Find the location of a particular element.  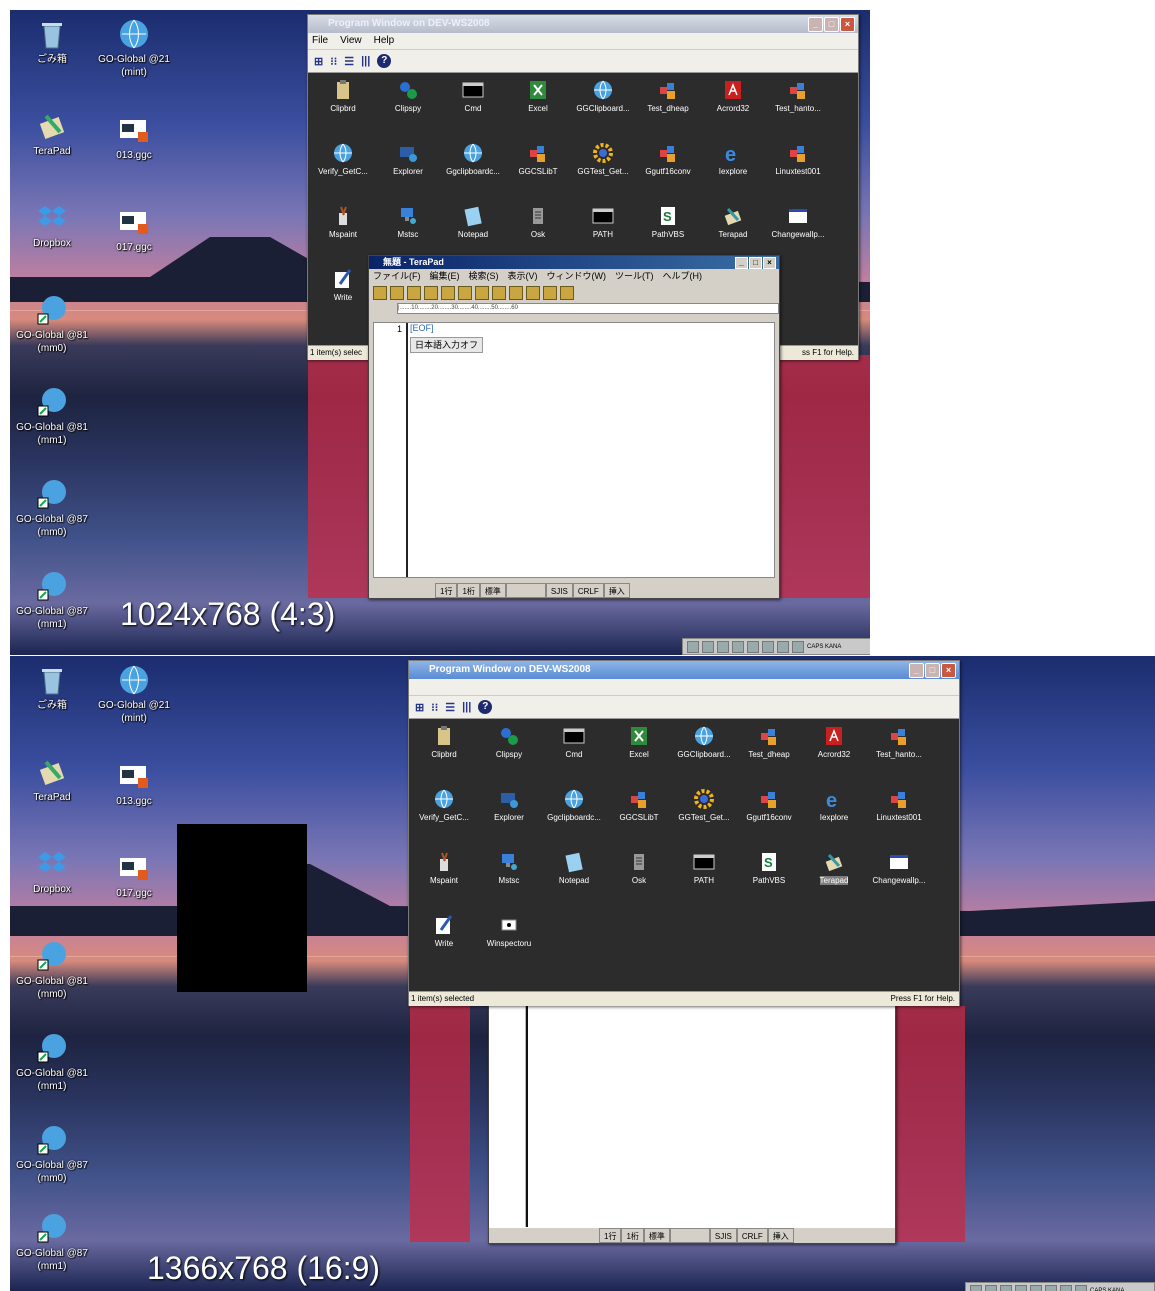

program-item: Linuxtest001 is located at coordinates (899, 805).